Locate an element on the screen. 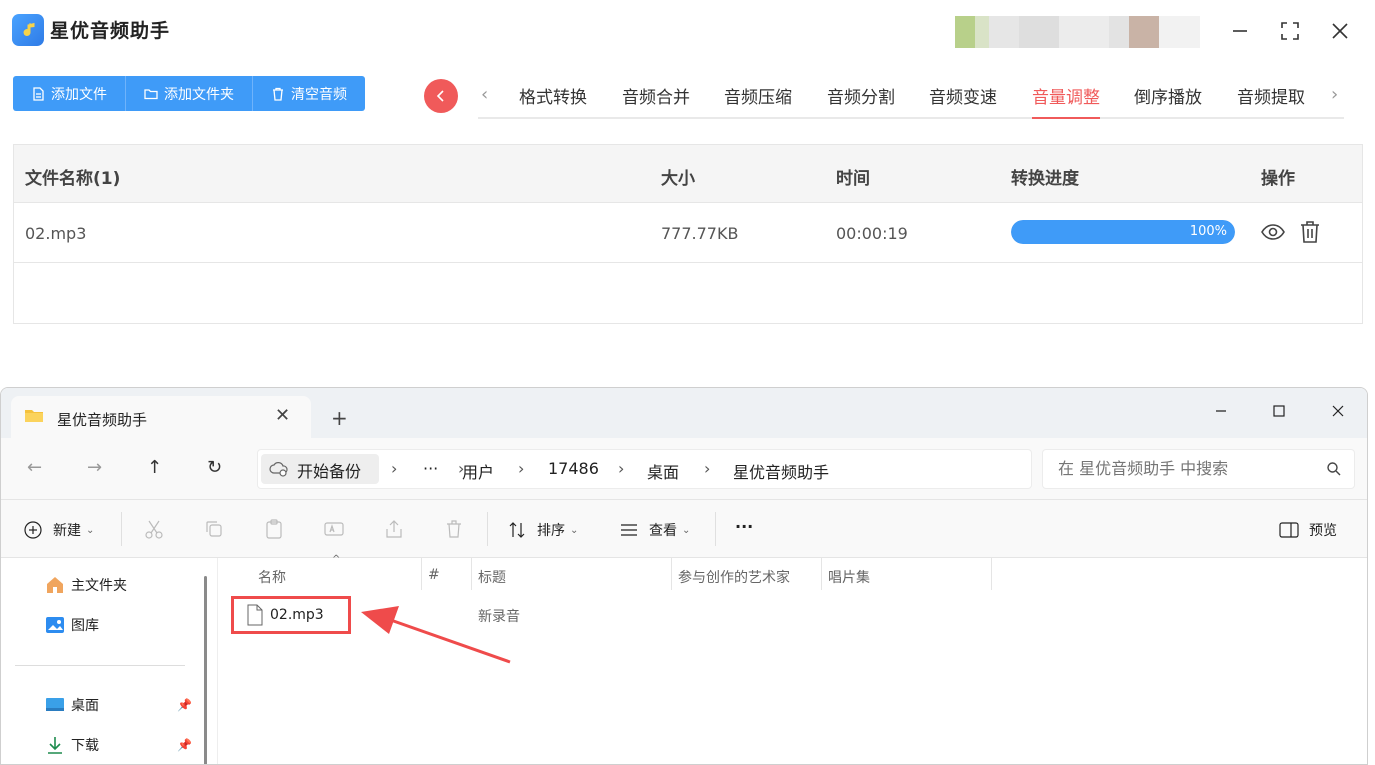 Image resolution: width=1375 pixels, height=765 pixels. tab-reverse-play: 倒序播放 is located at coordinates (1168, 101).